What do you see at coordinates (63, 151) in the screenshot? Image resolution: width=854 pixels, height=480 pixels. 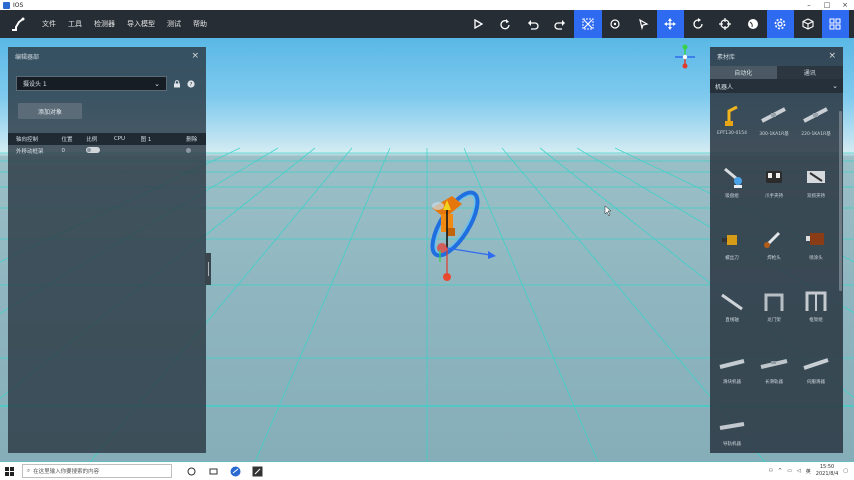 I see `row-value: 0` at bounding box center [63, 151].